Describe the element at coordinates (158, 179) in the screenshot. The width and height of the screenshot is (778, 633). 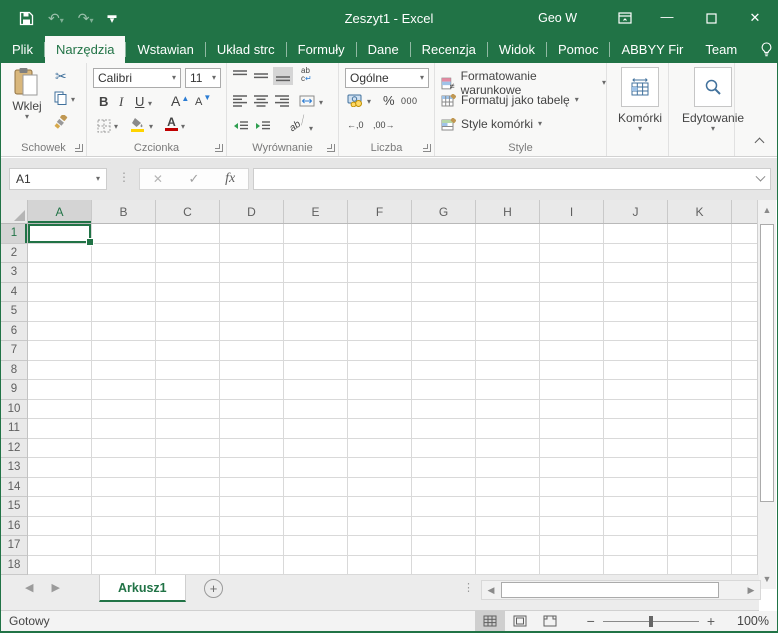
I see `cancel-icon: ✕` at that location.